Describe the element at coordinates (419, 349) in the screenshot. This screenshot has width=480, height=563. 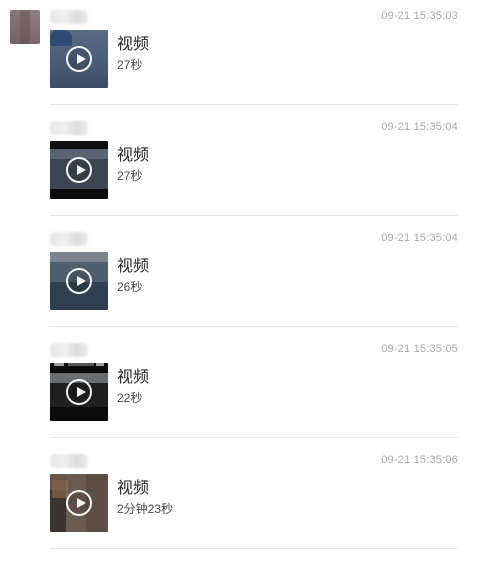
I see `timestamp: 09-21 15:35:05` at that location.